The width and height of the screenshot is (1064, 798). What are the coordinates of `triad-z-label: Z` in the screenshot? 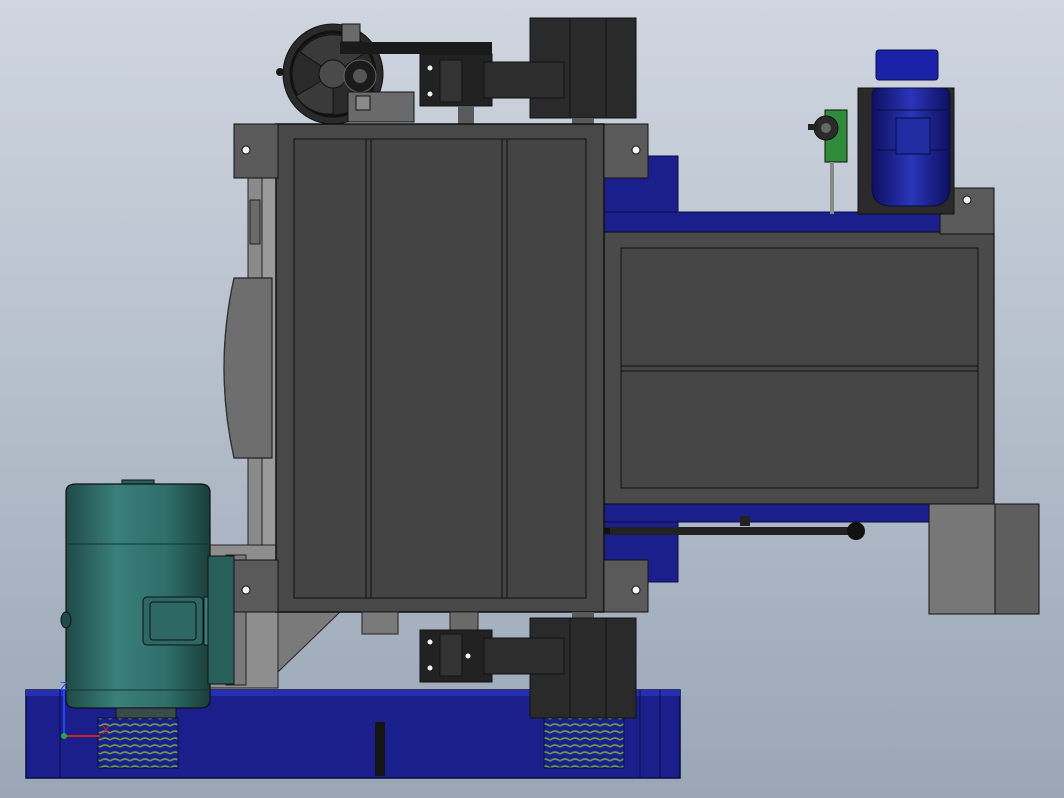 It's located at (64, 686).